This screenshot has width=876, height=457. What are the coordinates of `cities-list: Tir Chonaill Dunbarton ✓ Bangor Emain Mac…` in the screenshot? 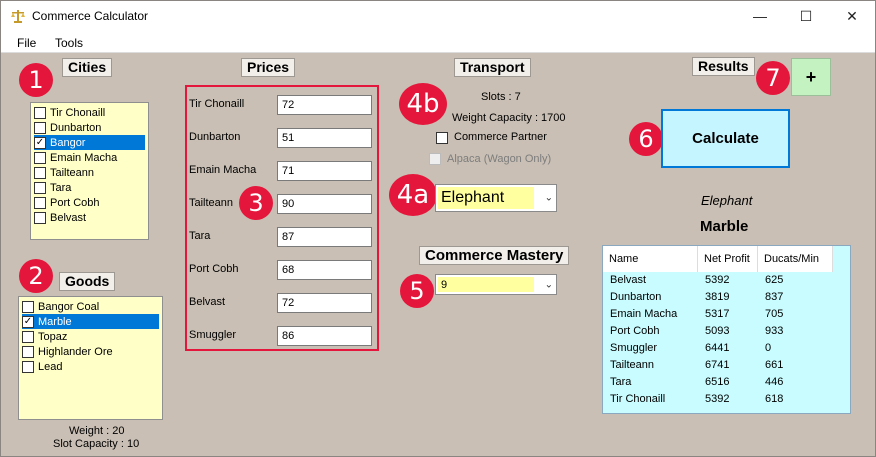 It's located at (89, 171).